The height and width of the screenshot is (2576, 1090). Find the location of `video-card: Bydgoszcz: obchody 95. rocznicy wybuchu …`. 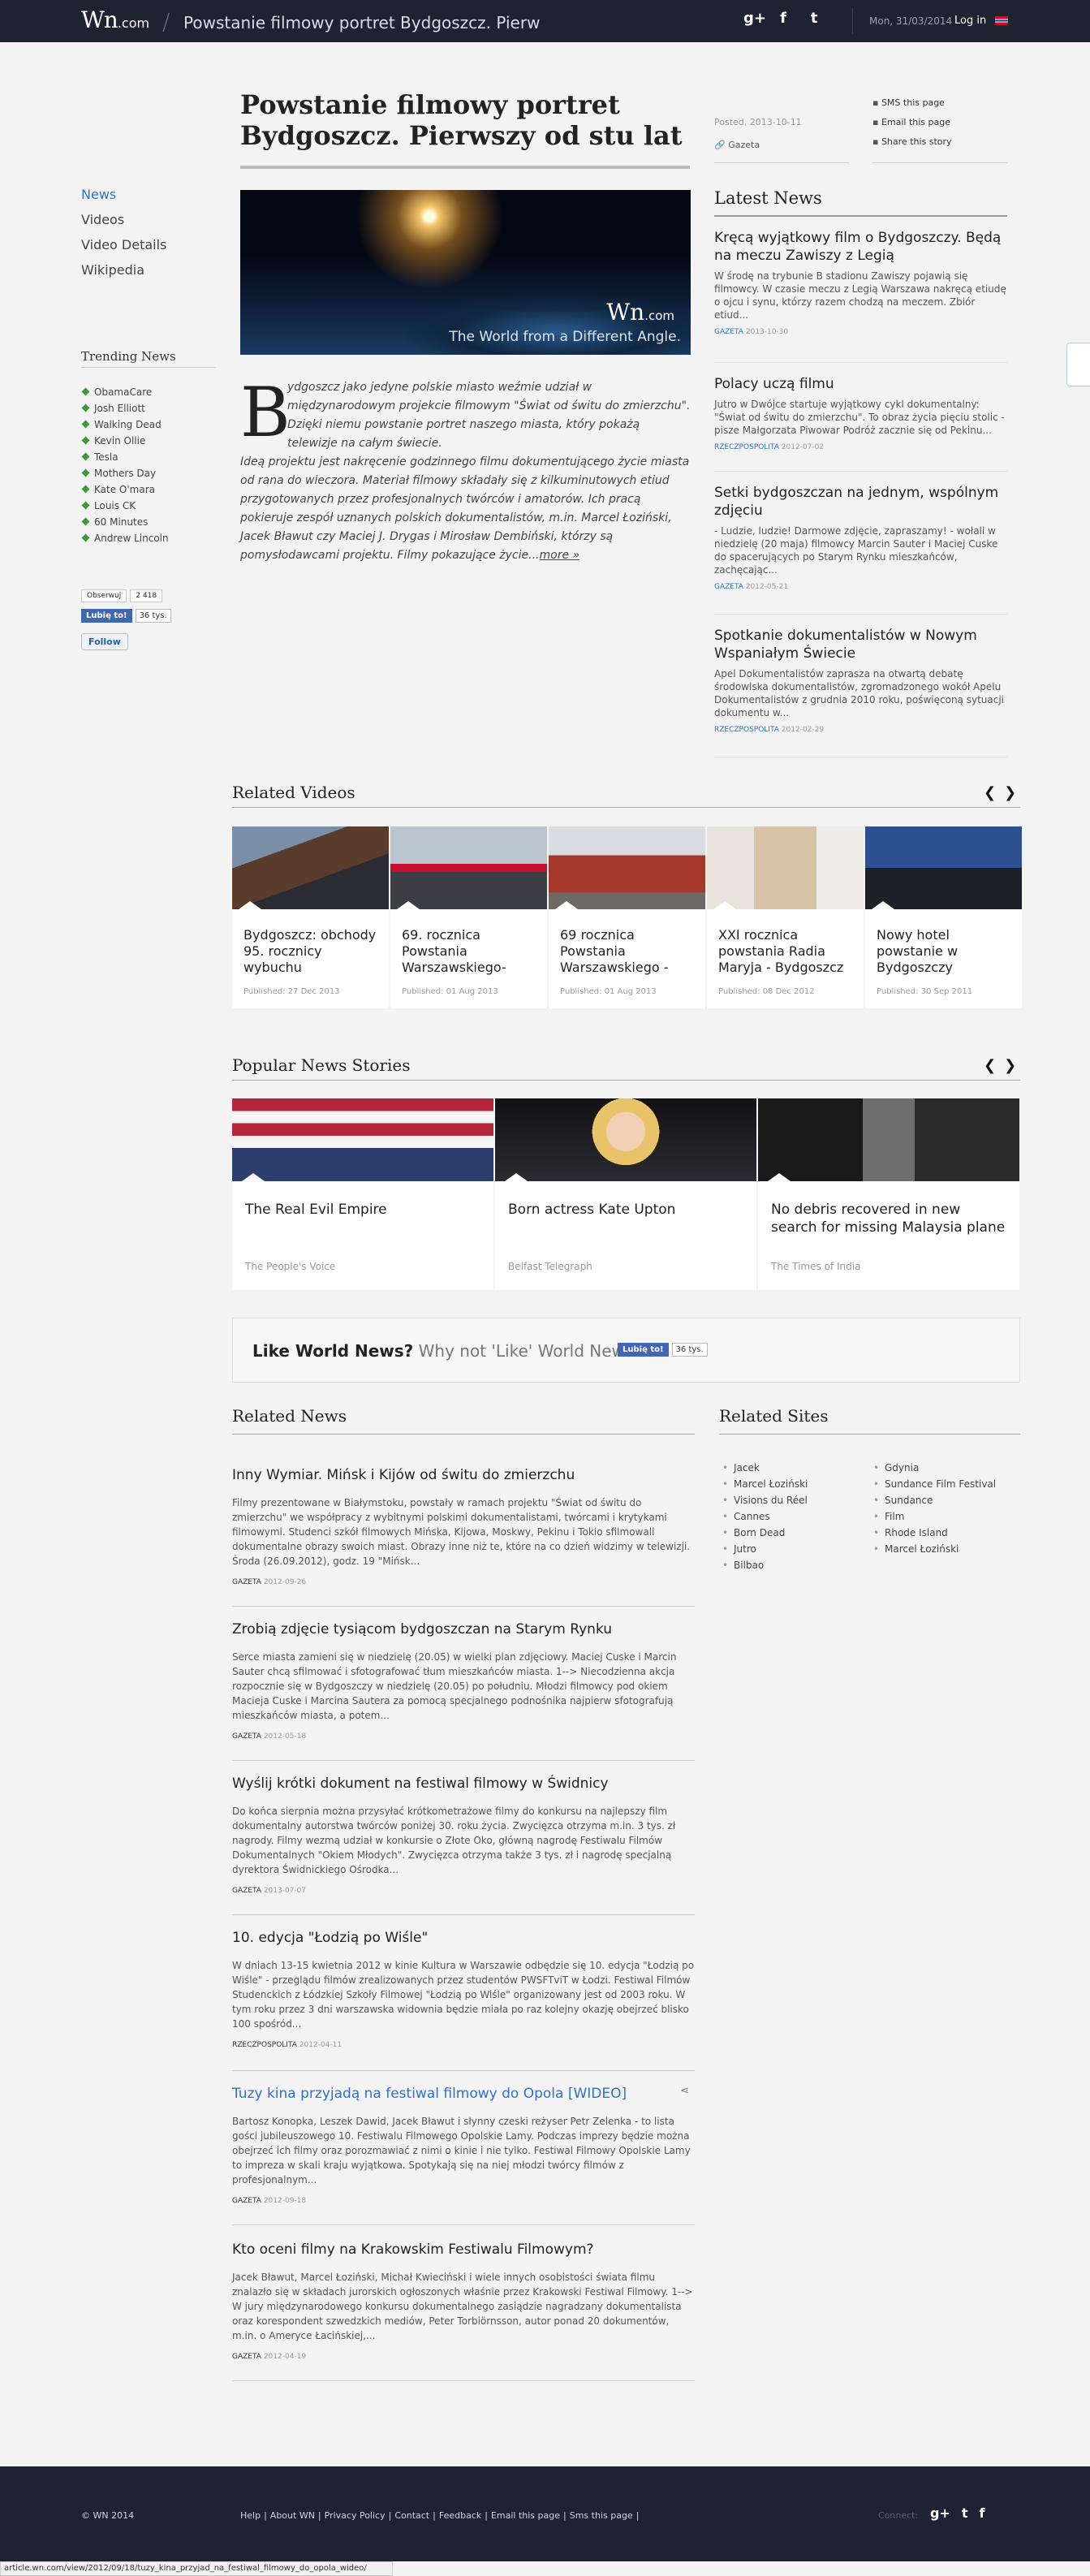

video-card: Bydgoszcz: obchody 95. rocznicy wybuchu … is located at coordinates (310, 917).